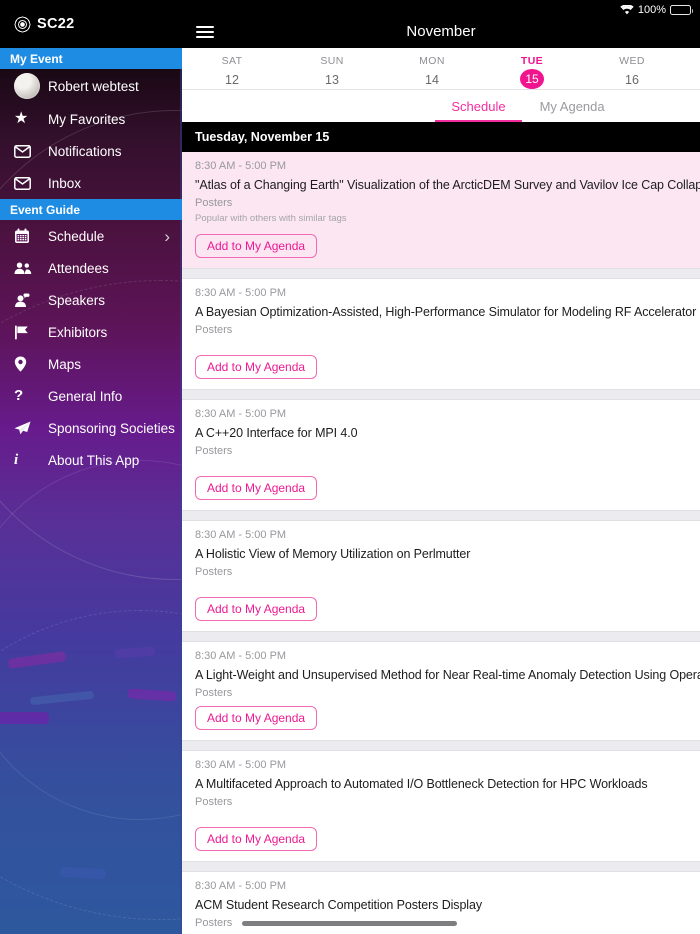  I want to click on speaker-icon, so click(31, 300).